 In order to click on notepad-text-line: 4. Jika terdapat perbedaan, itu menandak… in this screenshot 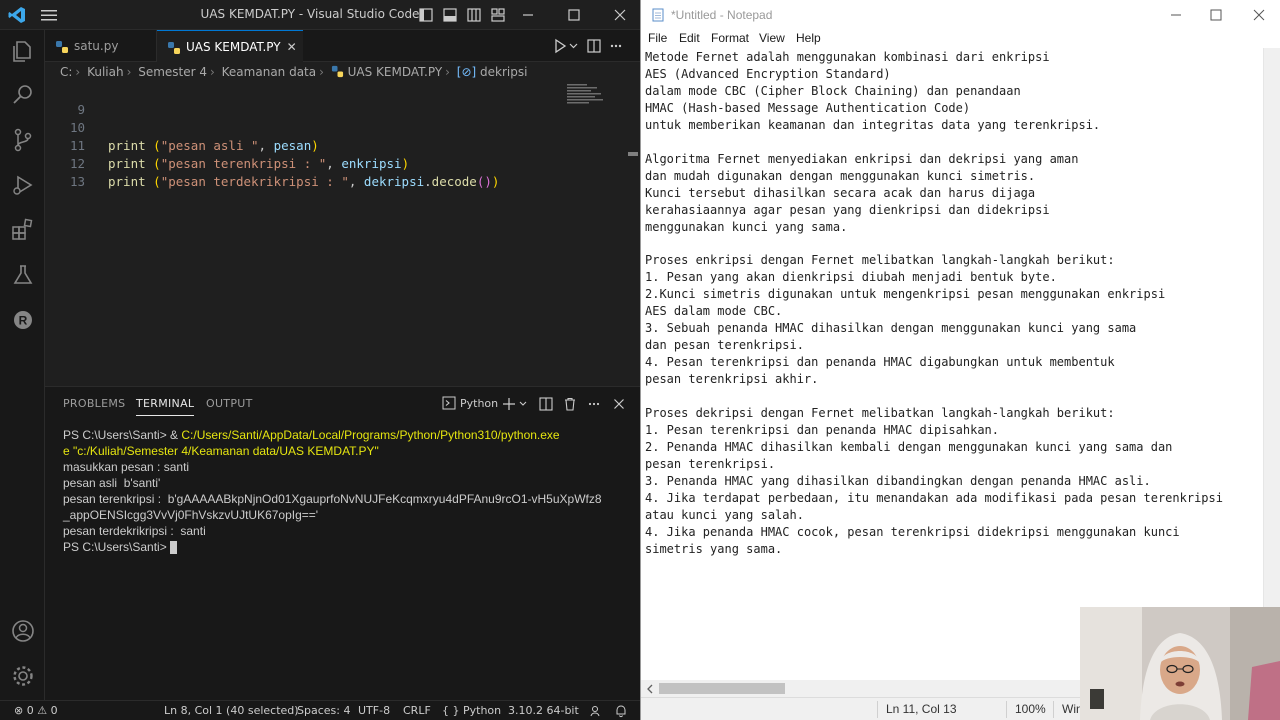, I will do `click(934, 497)`.